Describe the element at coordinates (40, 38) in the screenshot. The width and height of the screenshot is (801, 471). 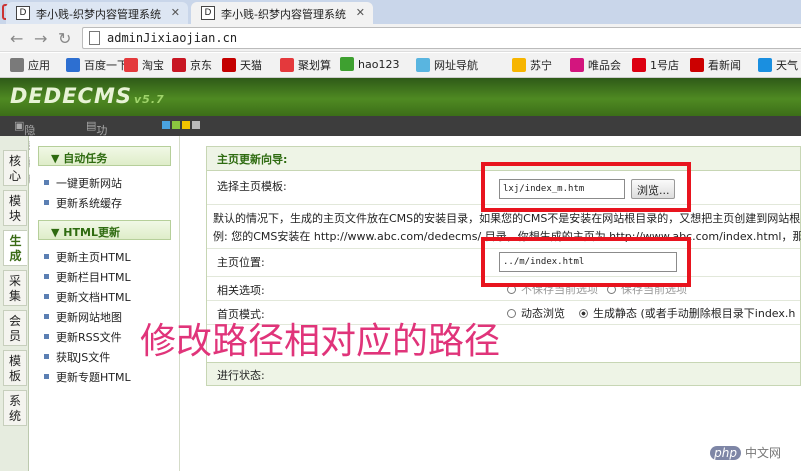
I see `forward-icon: →` at that location.